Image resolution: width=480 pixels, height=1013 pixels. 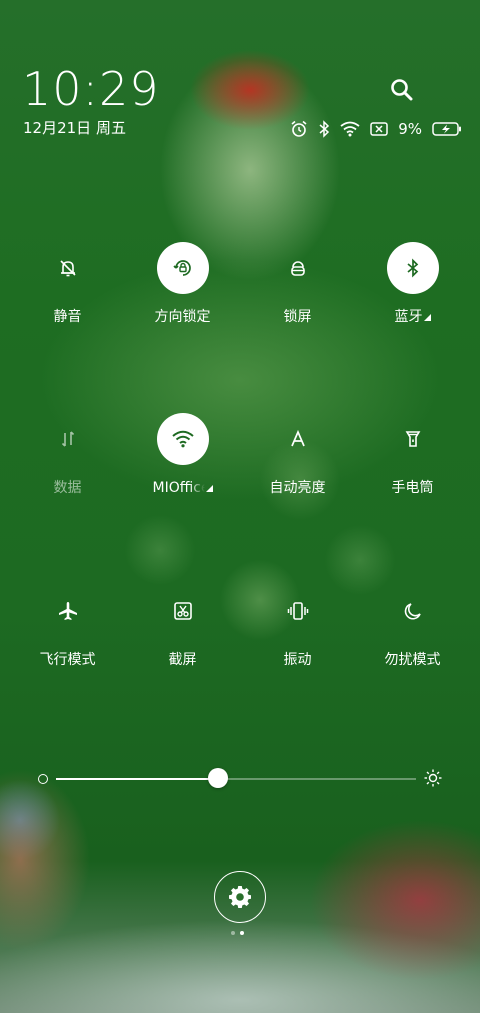 I want to click on date: 12月21日 周五, so click(x=74, y=128).